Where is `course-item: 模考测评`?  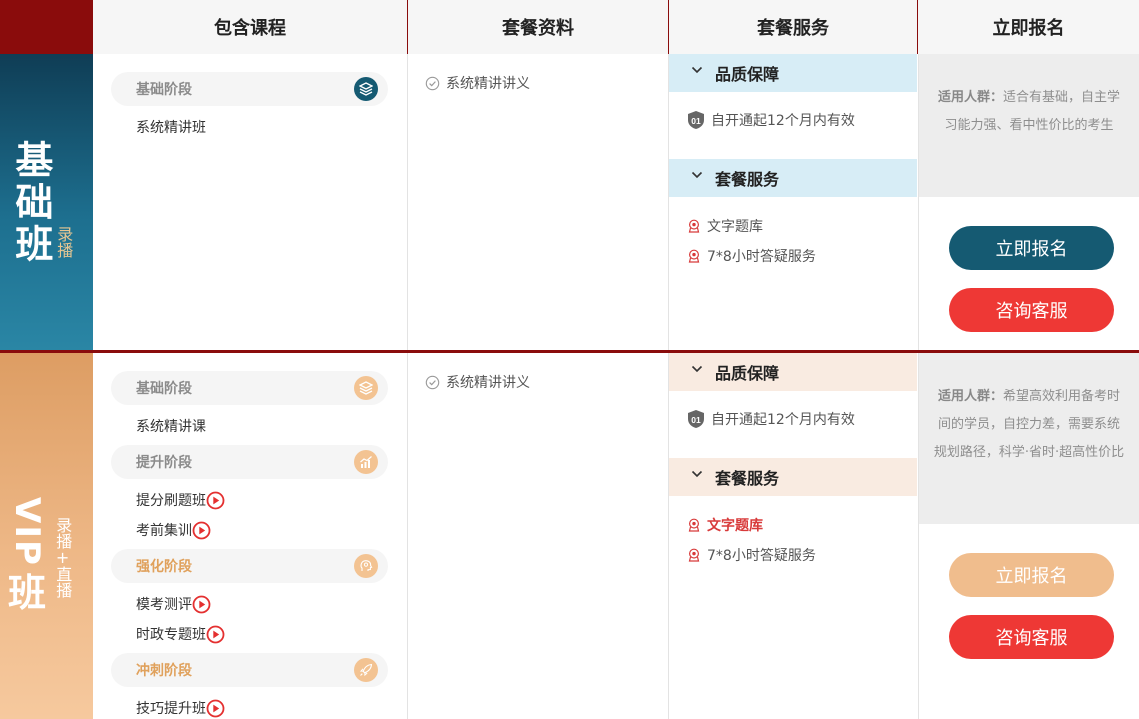 course-item: 模考测评 is located at coordinates (173, 604).